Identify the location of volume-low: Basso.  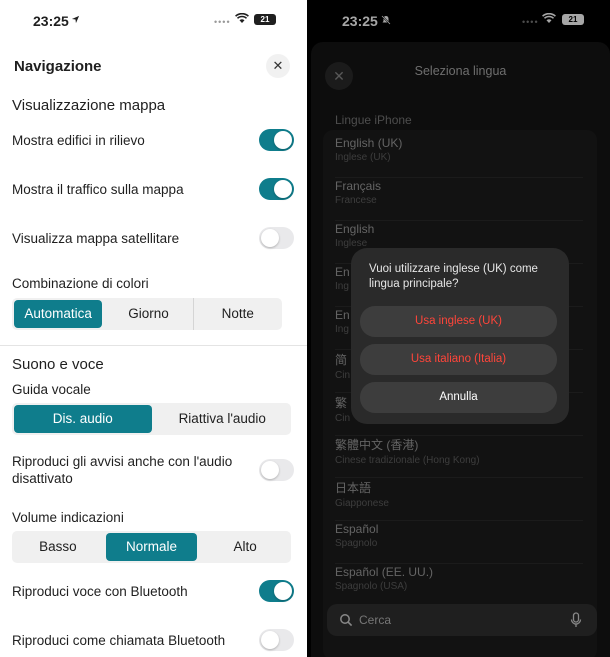
(58, 547).